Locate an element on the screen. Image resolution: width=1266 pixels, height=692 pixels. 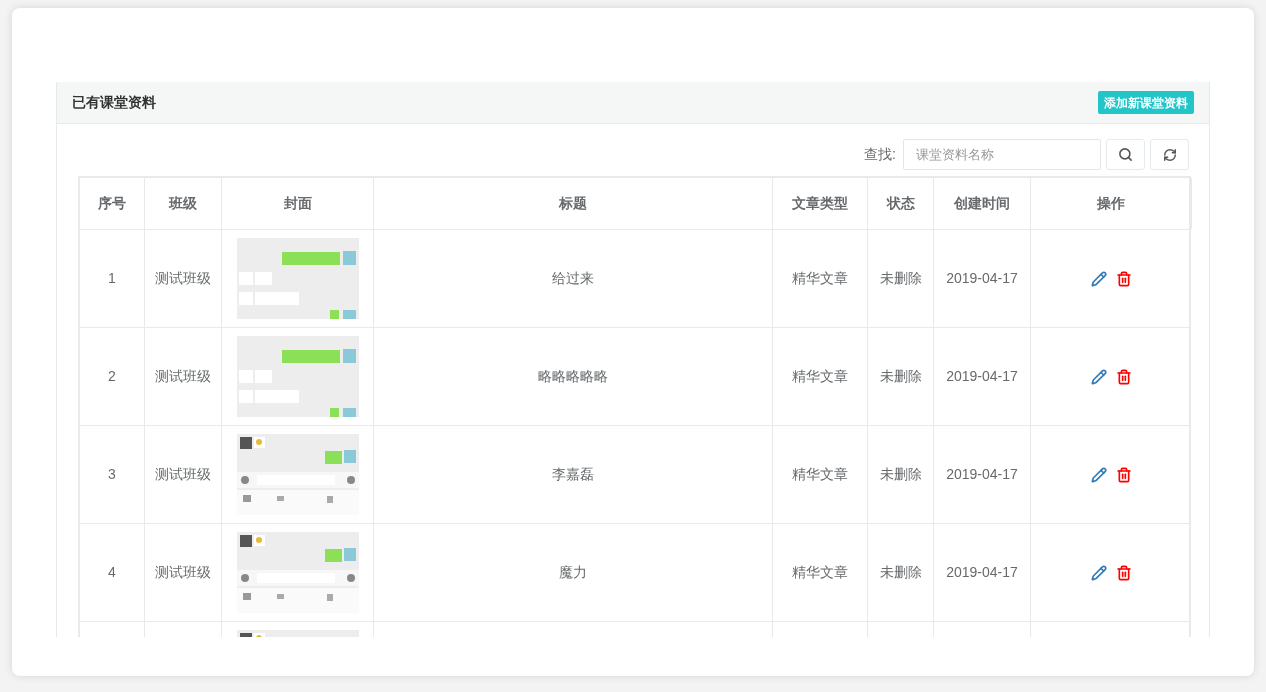
table-cell-text: 给过来 is located at coordinates (573, 278).